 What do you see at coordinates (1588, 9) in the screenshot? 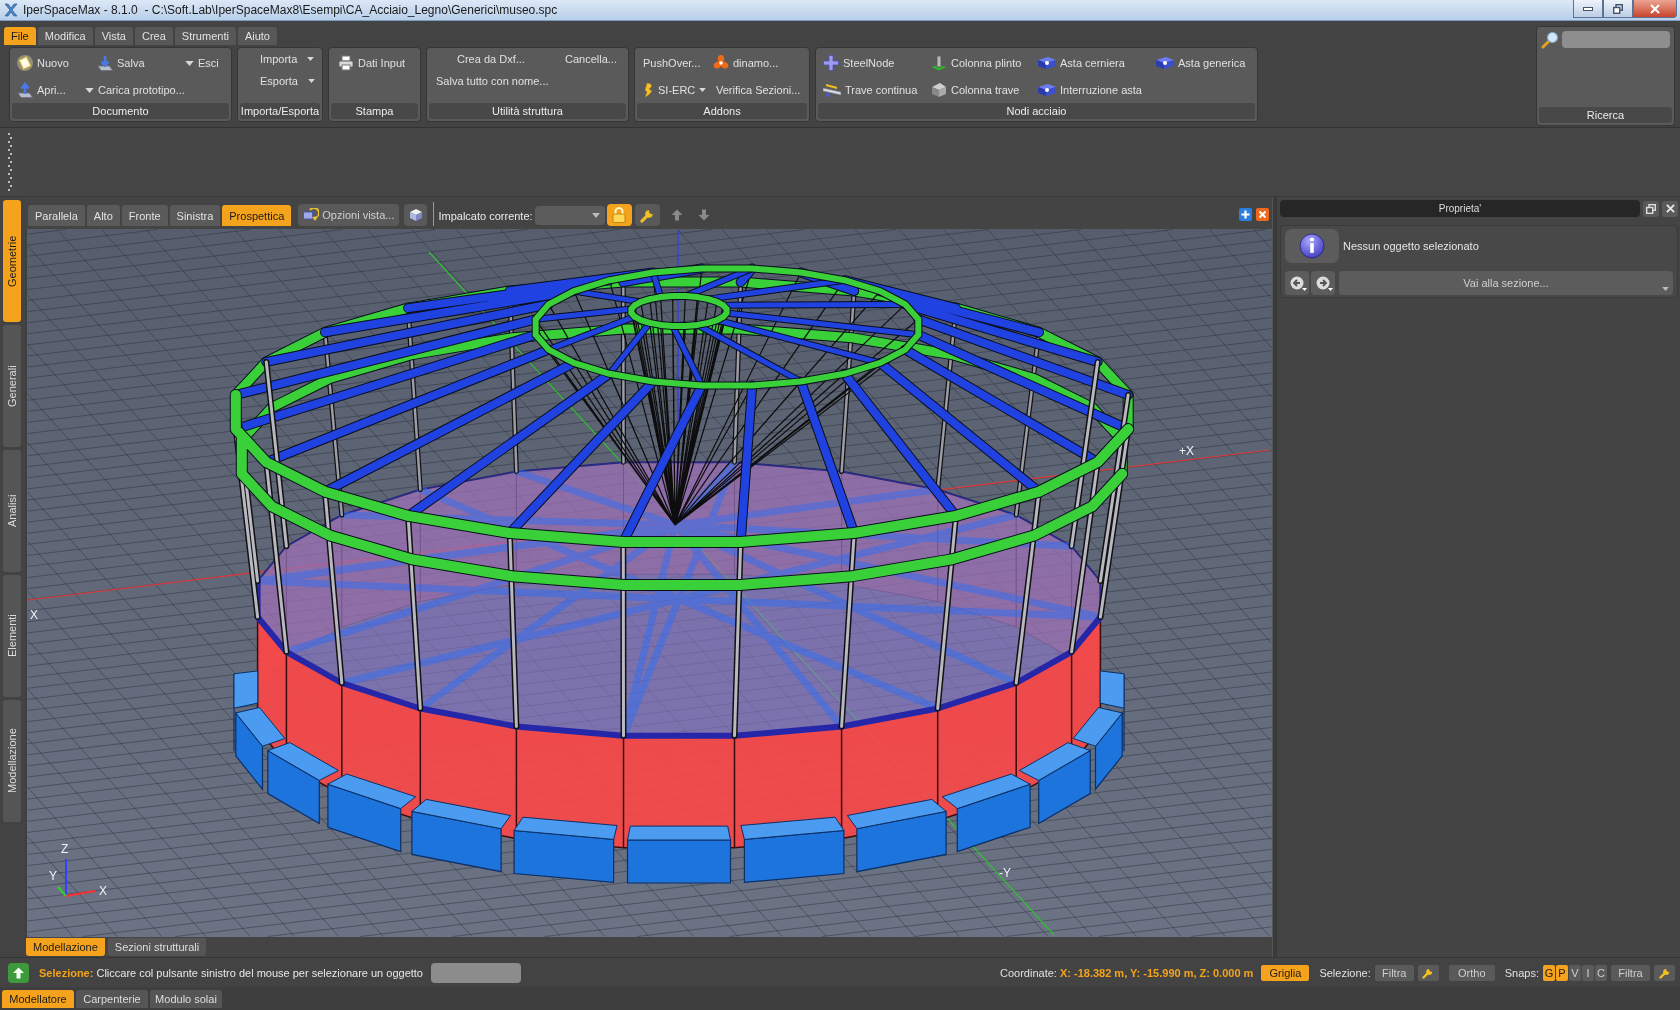
I see `minimize-button` at bounding box center [1588, 9].